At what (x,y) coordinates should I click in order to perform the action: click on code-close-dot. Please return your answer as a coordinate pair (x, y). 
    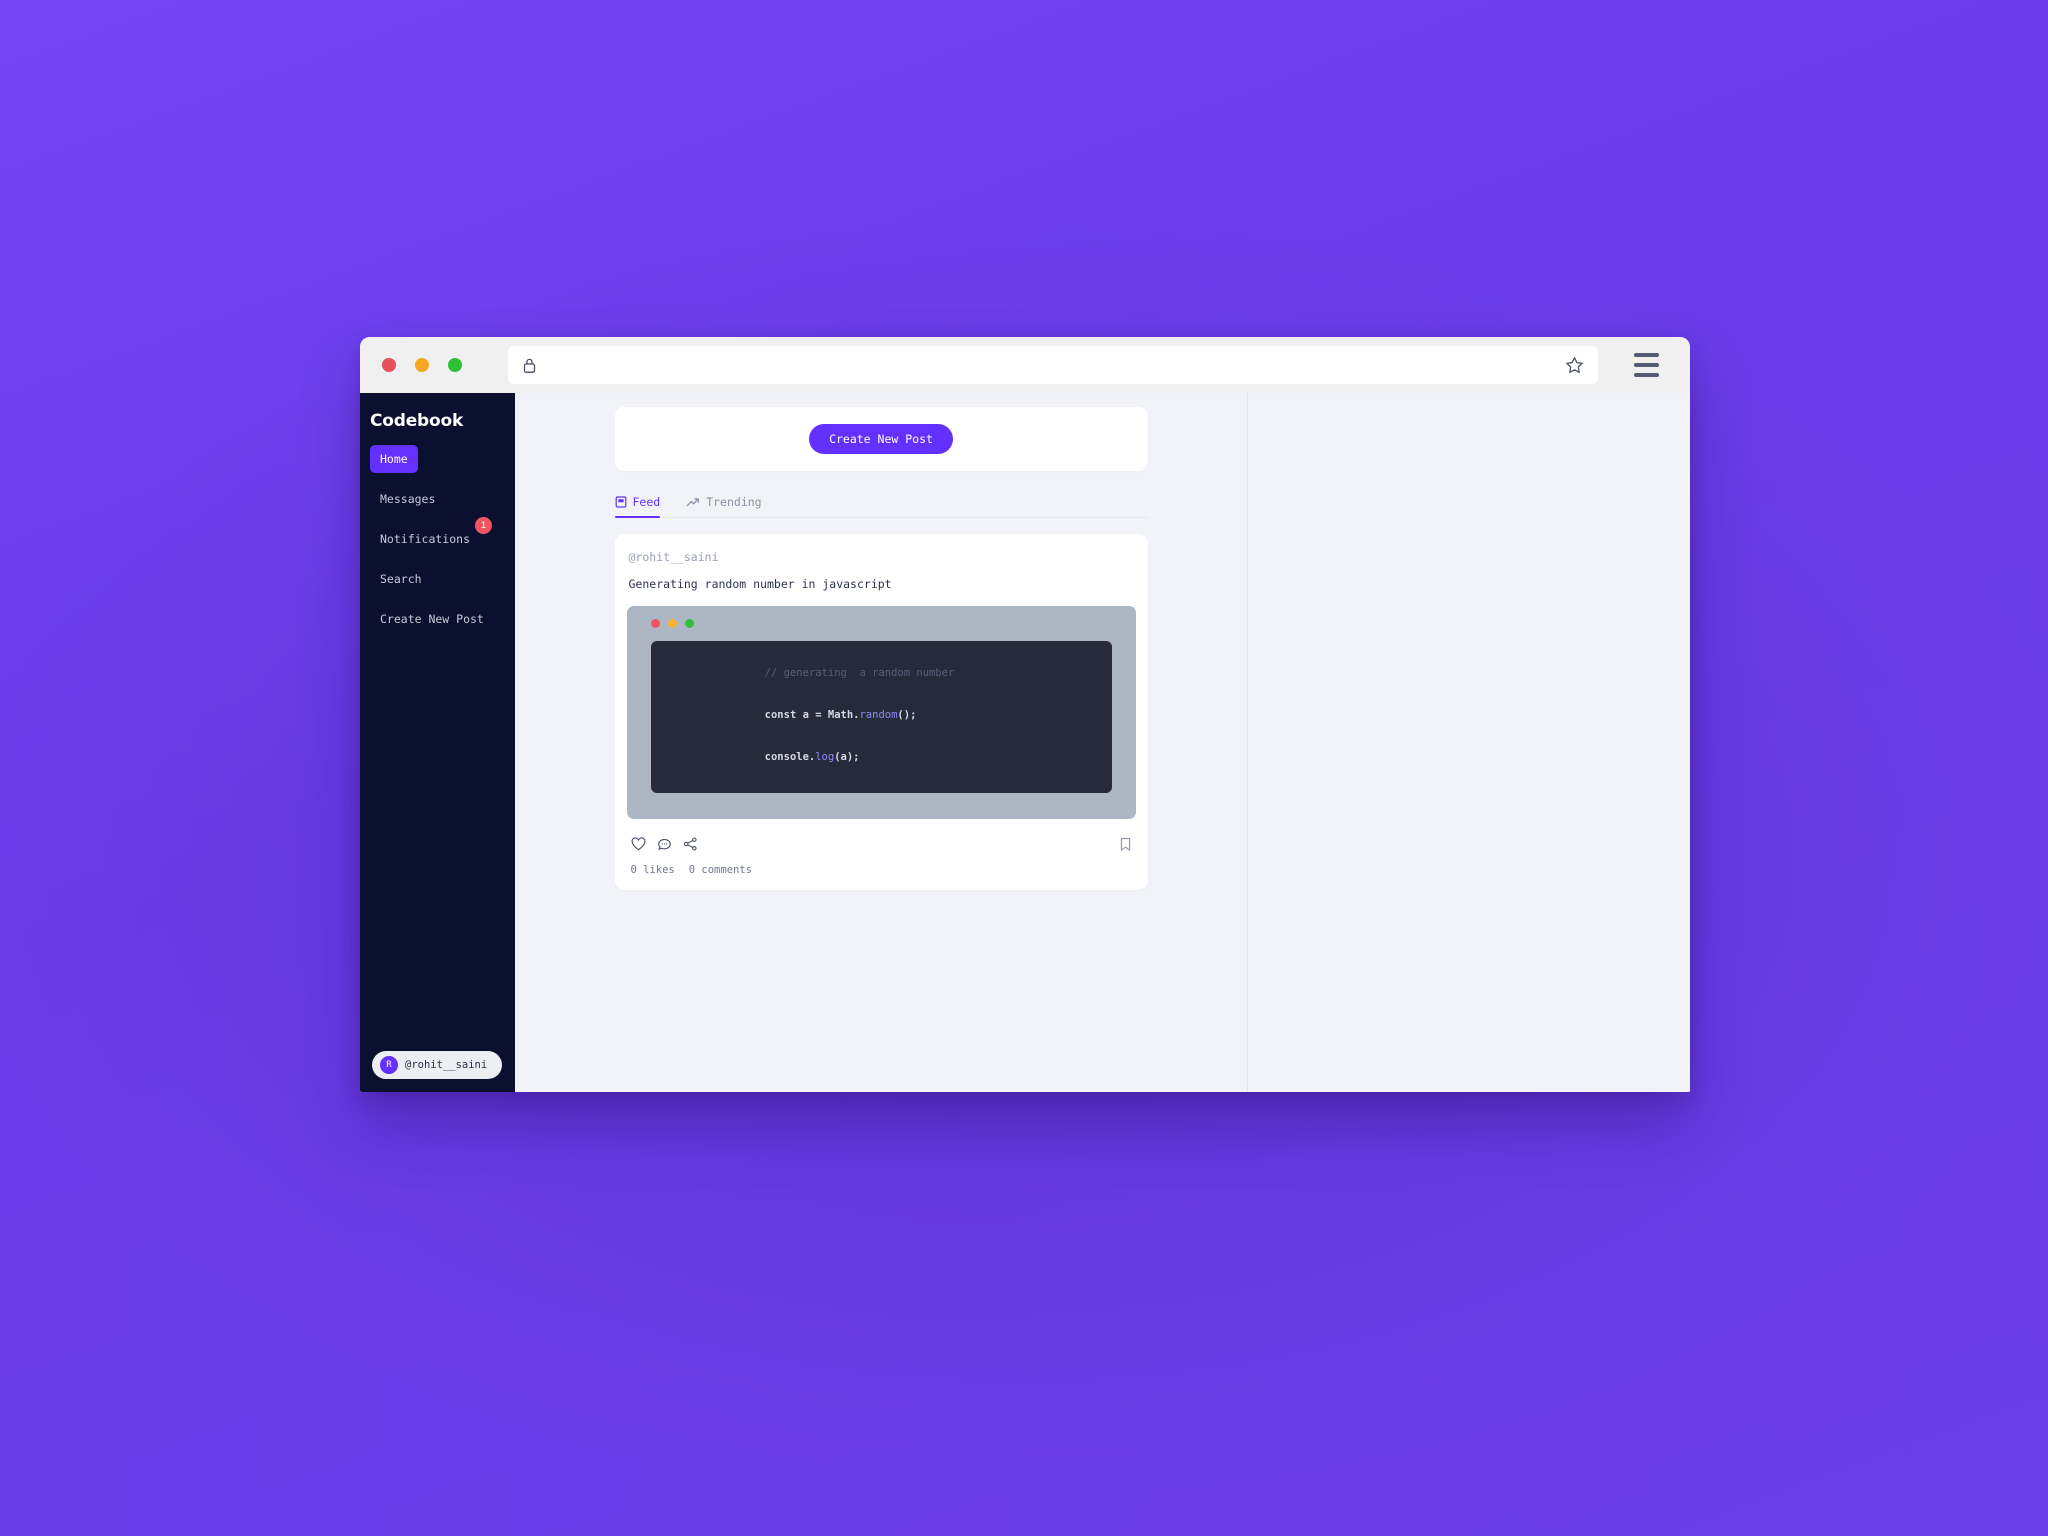
    Looking at the image, I should click on (655, 623).